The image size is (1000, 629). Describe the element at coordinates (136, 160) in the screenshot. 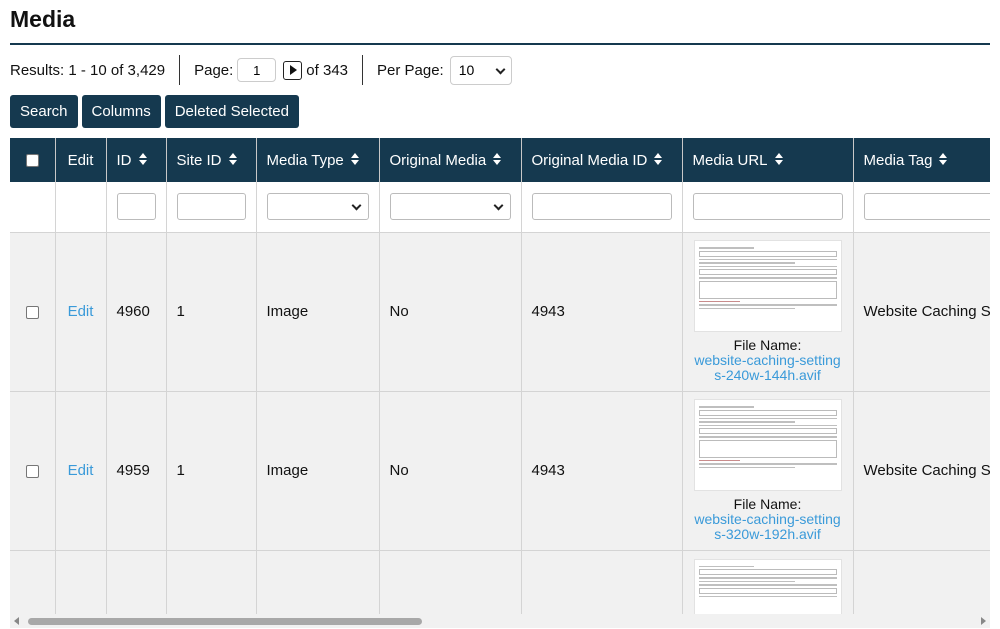

I see `header-id: ID` at that location.